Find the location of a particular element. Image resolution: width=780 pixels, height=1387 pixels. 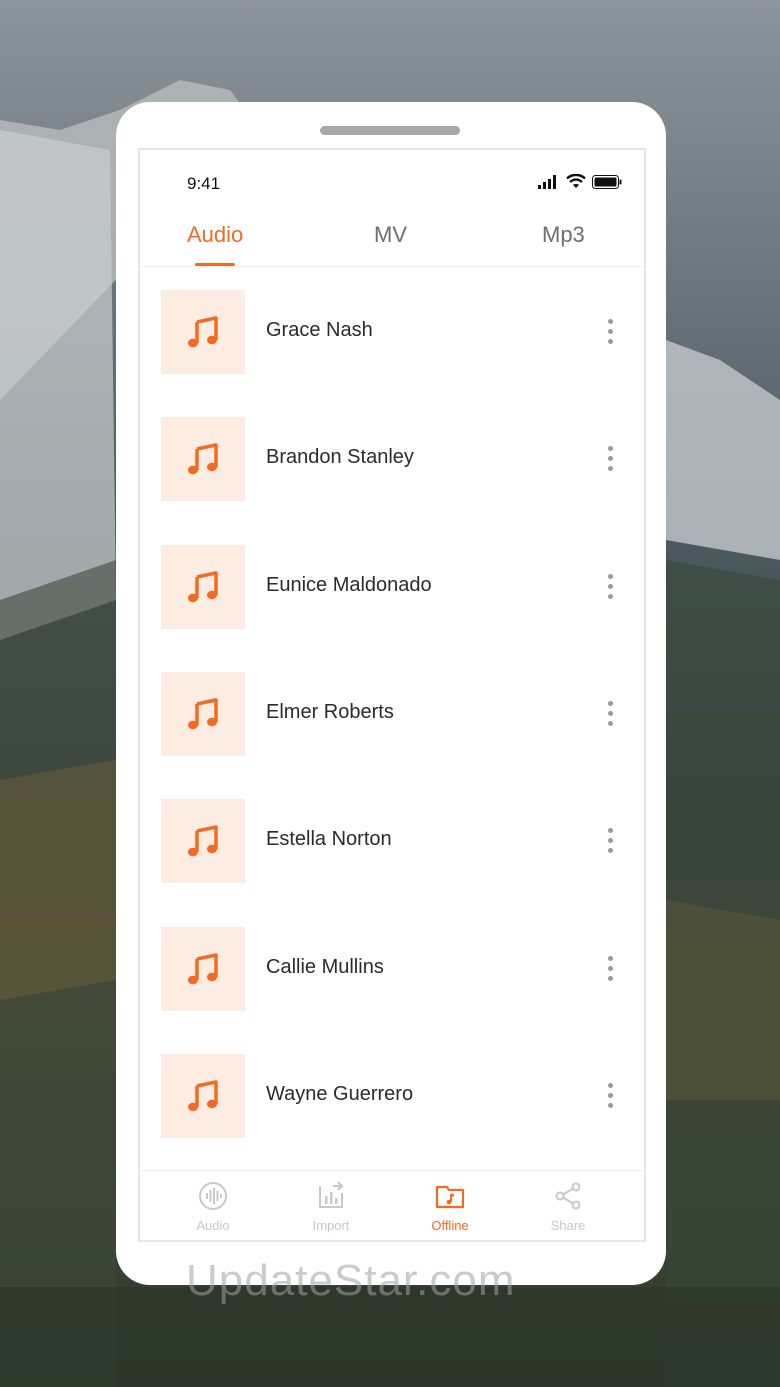

track-name: Eunice Maldonado is located at coordinates (349, 585).